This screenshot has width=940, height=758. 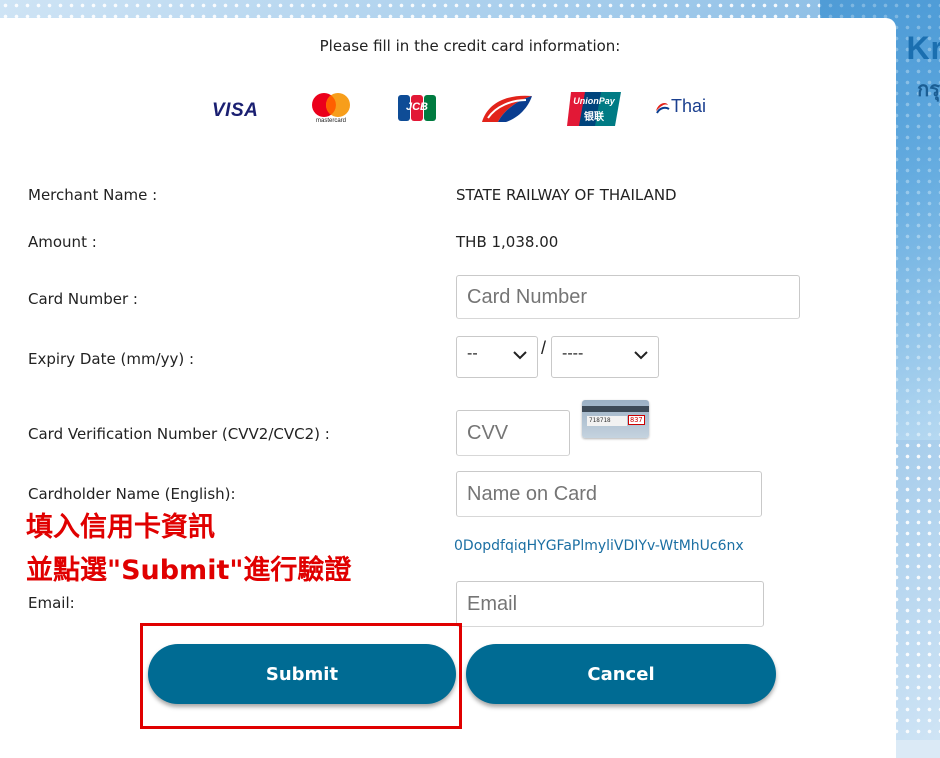 What do you see at coordinates (111, 359) in the screenshot?
I see `expiry-label: Expiry Date (mm/yy) :` at bounding box center [111, 359].